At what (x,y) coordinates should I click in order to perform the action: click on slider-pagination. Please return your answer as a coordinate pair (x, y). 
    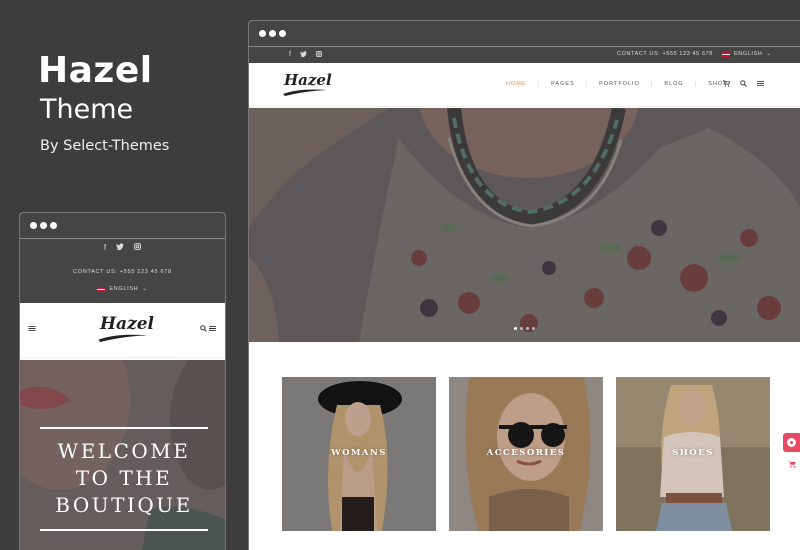
    Looking at the image, I should click on (524, 328).